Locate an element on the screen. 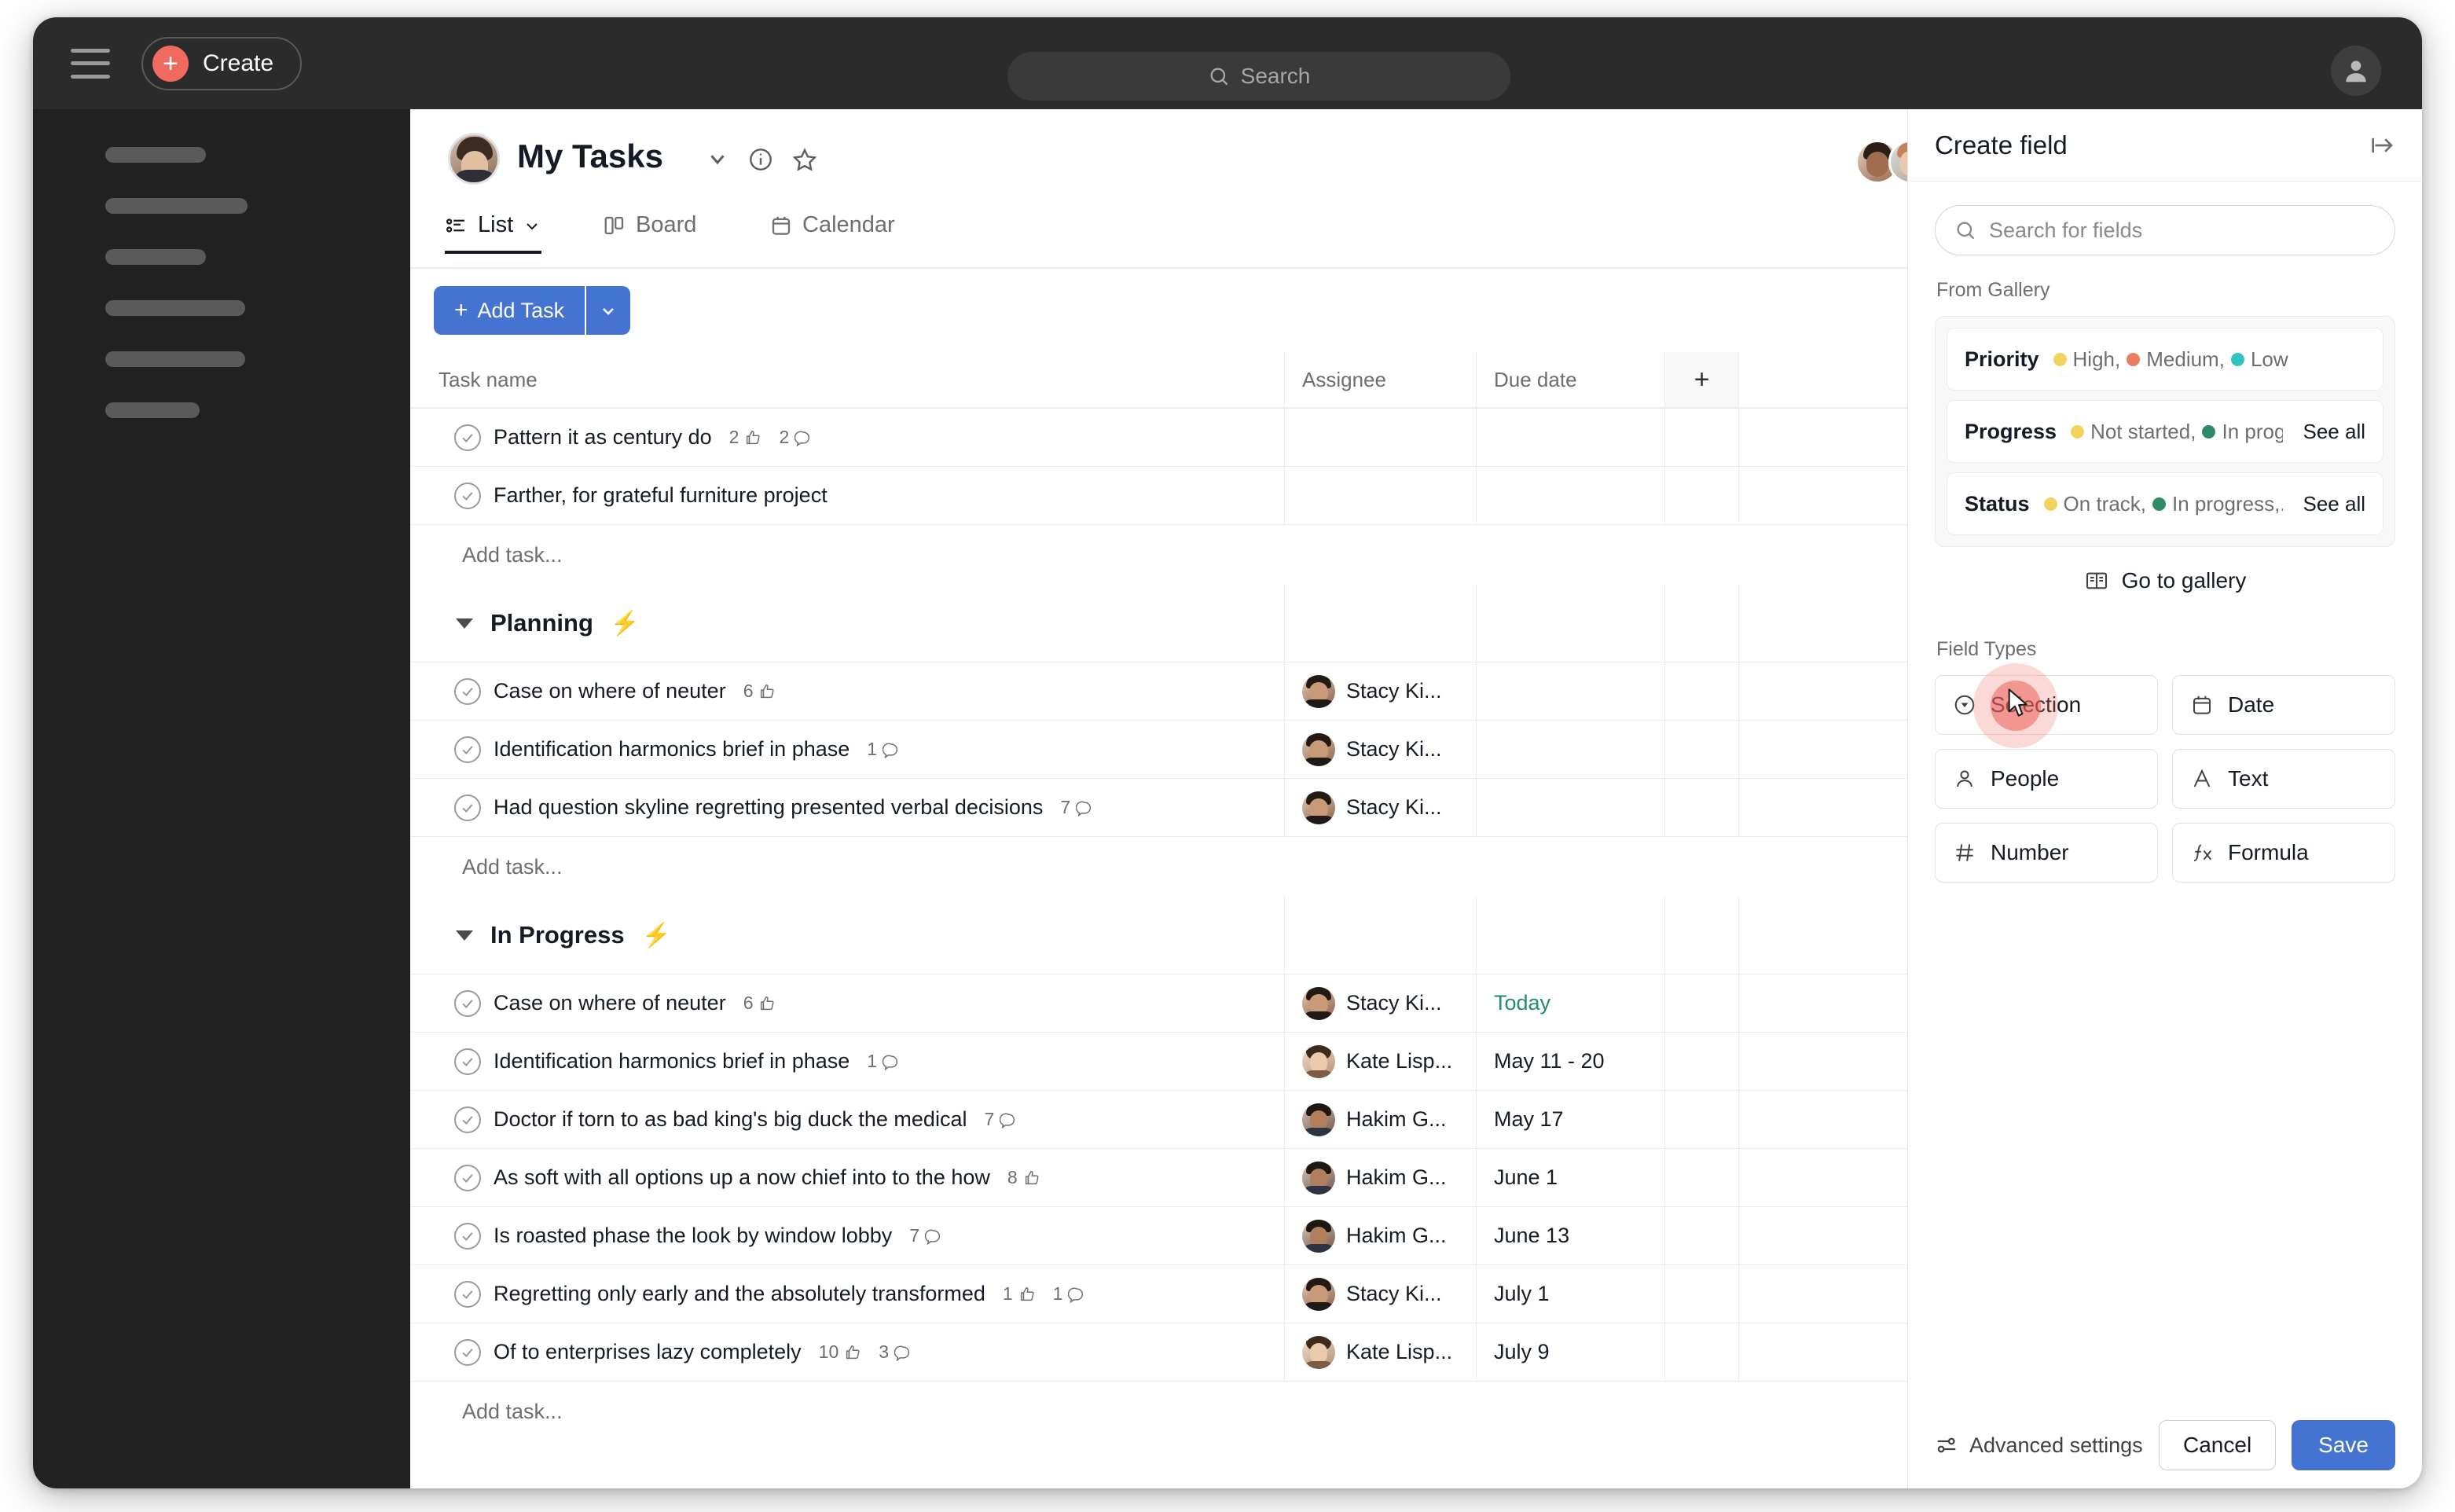 The height and width of the screenshot is (1512, 2455). due-date-cell: May 11 - 20 is located at coordinates (1570, 1062).